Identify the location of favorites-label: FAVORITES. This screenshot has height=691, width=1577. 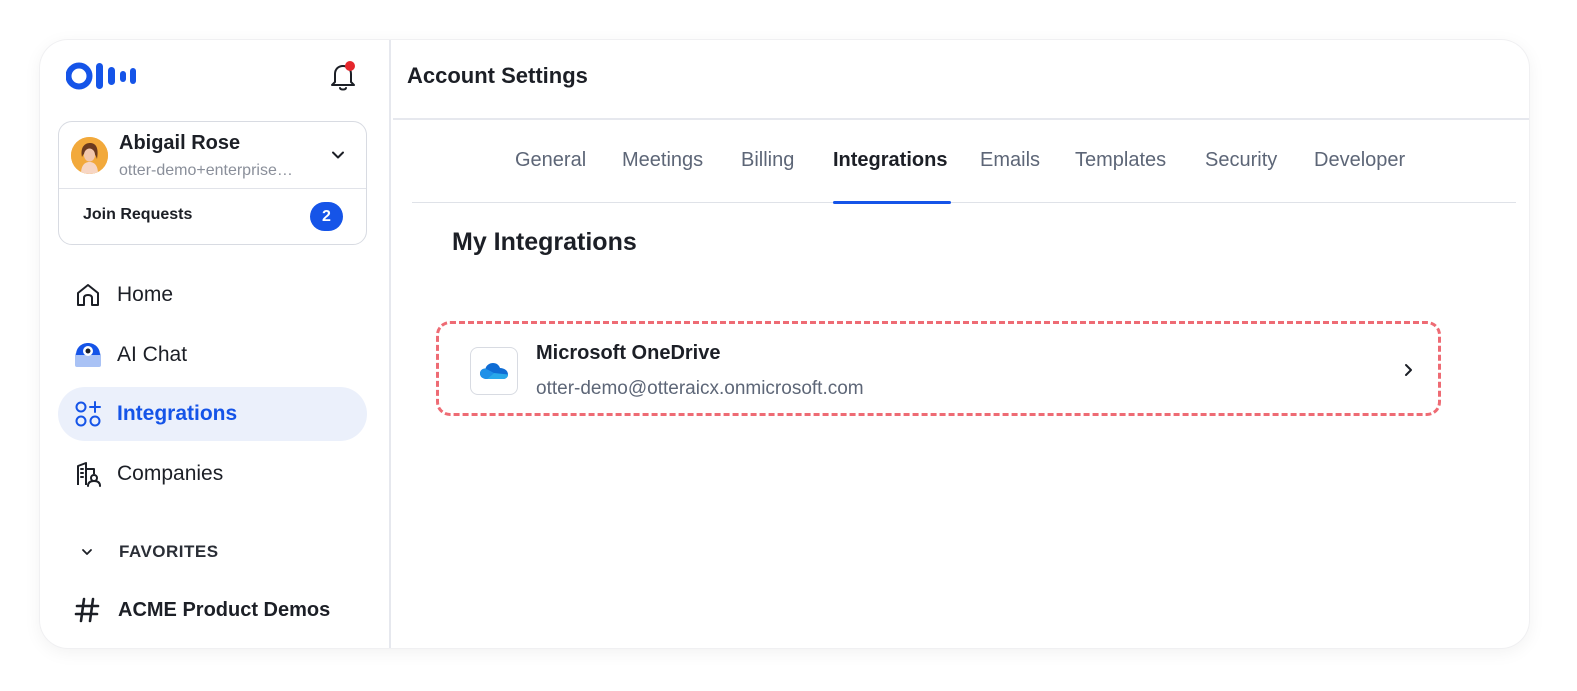
(169, 551).